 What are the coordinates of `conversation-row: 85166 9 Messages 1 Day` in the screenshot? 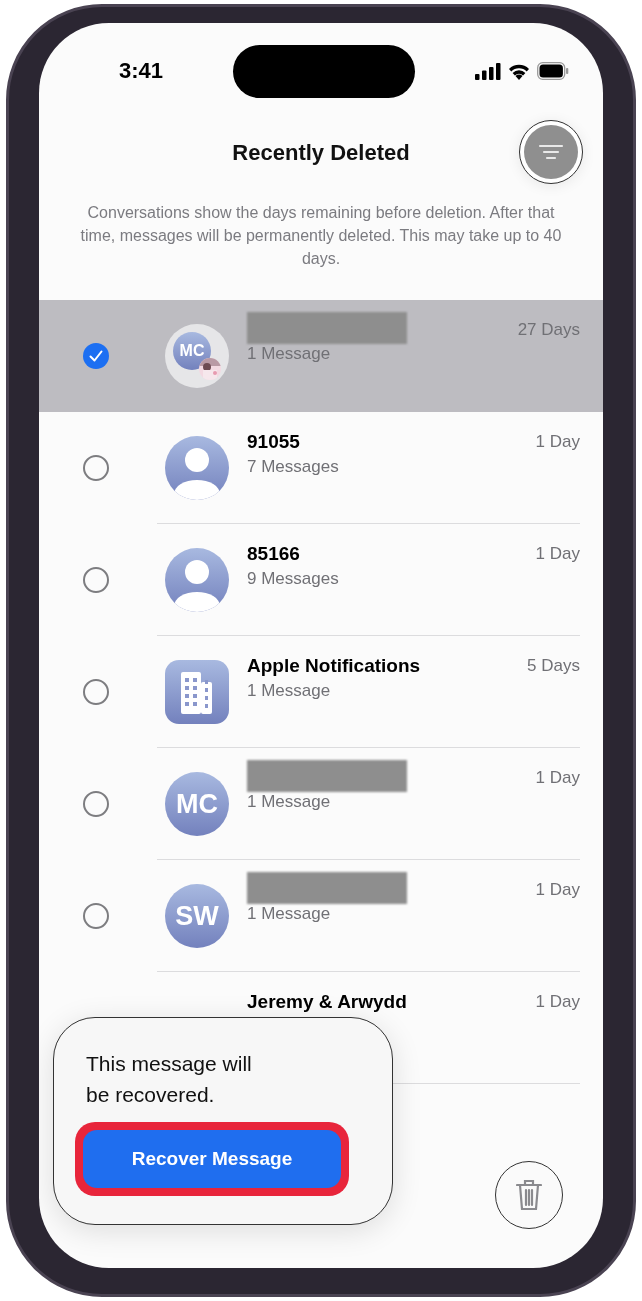 It's located at (321, 580).